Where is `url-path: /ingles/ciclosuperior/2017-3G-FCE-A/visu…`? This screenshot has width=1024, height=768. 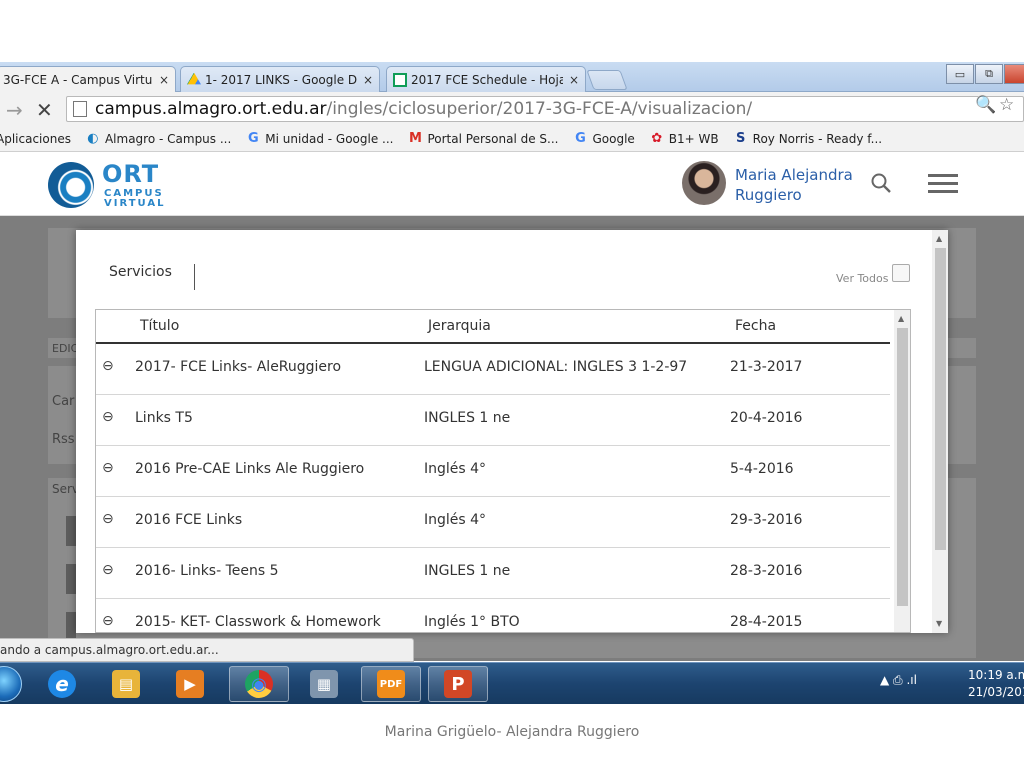
url-path: /ingles/ciclosuperior/2017-3G-FCE-A/visu… is located at coordinates (539, 109).